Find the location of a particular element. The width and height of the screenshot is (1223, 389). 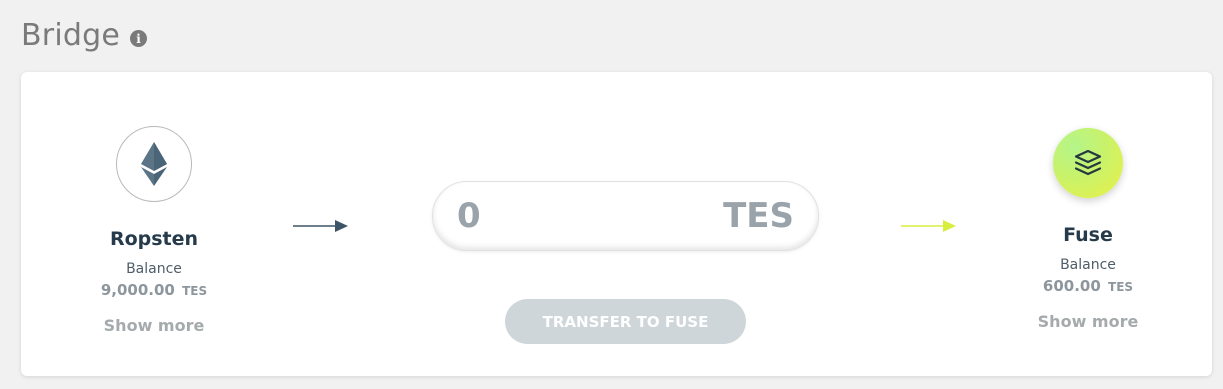

amount-unit: TES is located at coordinates (758, 216).